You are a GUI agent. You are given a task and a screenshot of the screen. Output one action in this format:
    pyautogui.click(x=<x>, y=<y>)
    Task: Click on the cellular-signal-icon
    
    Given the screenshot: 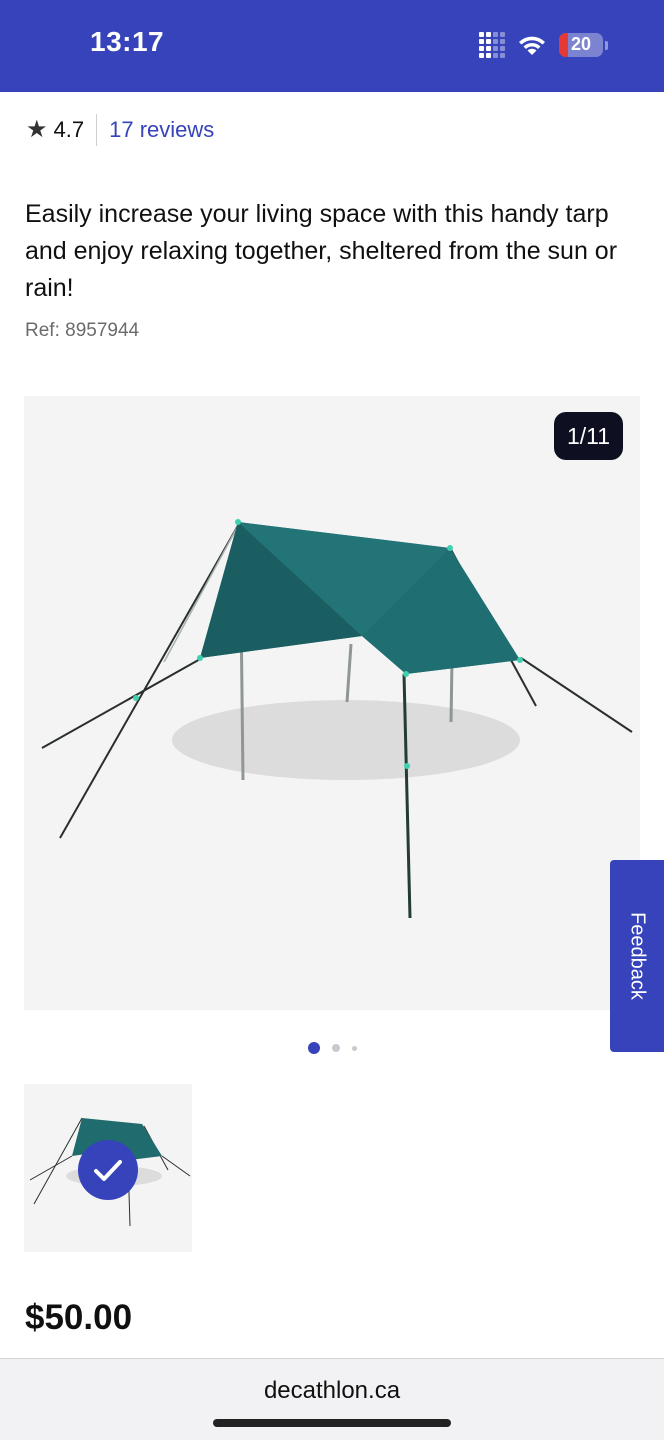 What is the action you would take?
    pyautogui.click(x=492, y=45)
    